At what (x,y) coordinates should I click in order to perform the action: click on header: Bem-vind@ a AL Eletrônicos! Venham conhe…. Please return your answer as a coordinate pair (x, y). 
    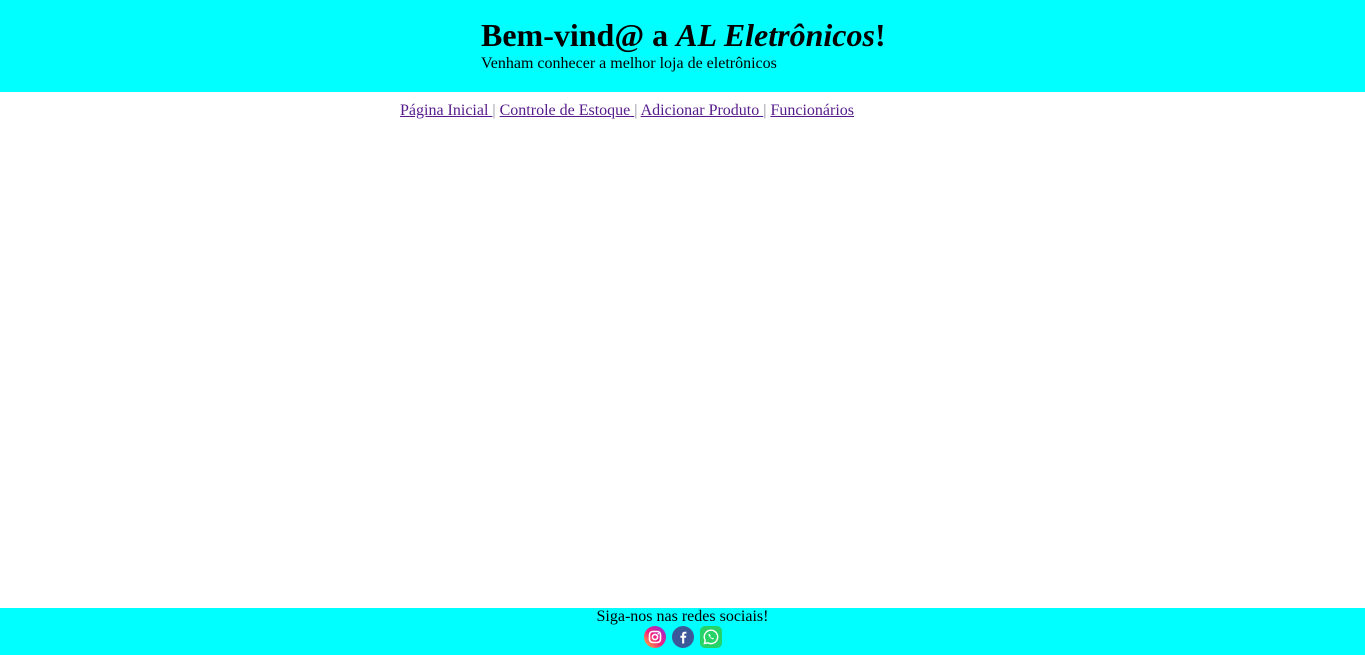
    Looking at the image, I should click on (682, 46).